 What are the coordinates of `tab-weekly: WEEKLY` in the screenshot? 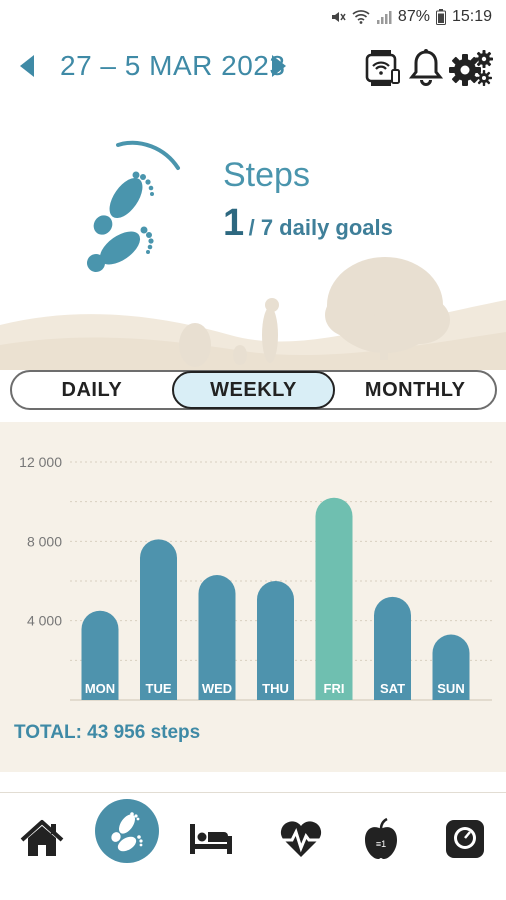 It's located at (253, 390).